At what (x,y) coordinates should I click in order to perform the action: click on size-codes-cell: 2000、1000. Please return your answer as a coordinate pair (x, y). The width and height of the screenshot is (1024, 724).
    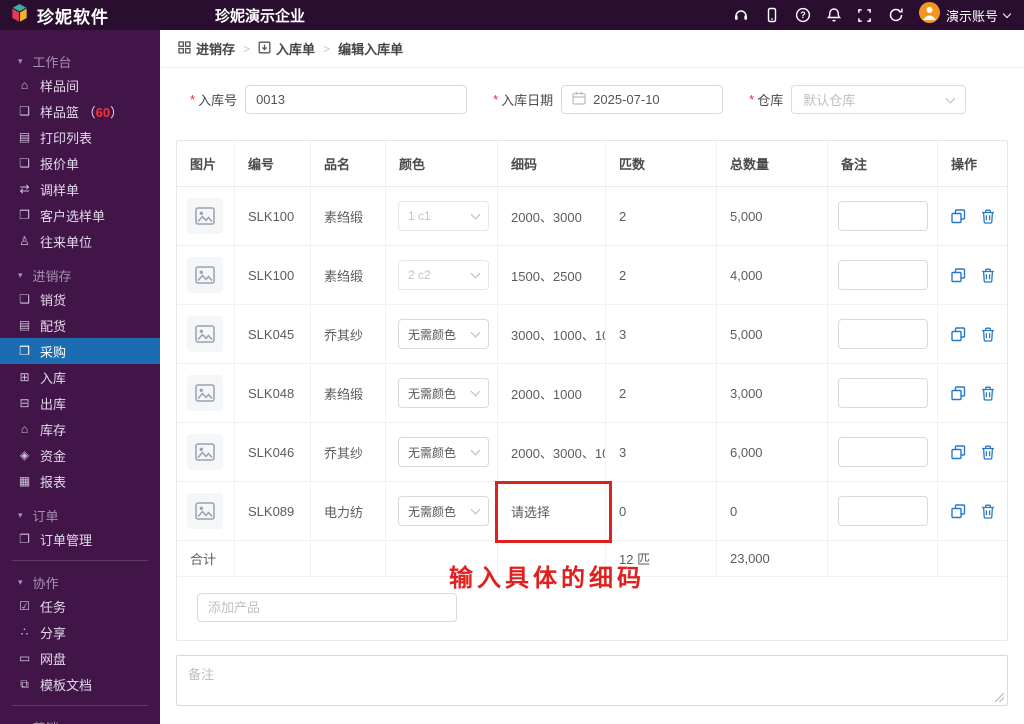
    Looking at the image, I should click on (552, 393).